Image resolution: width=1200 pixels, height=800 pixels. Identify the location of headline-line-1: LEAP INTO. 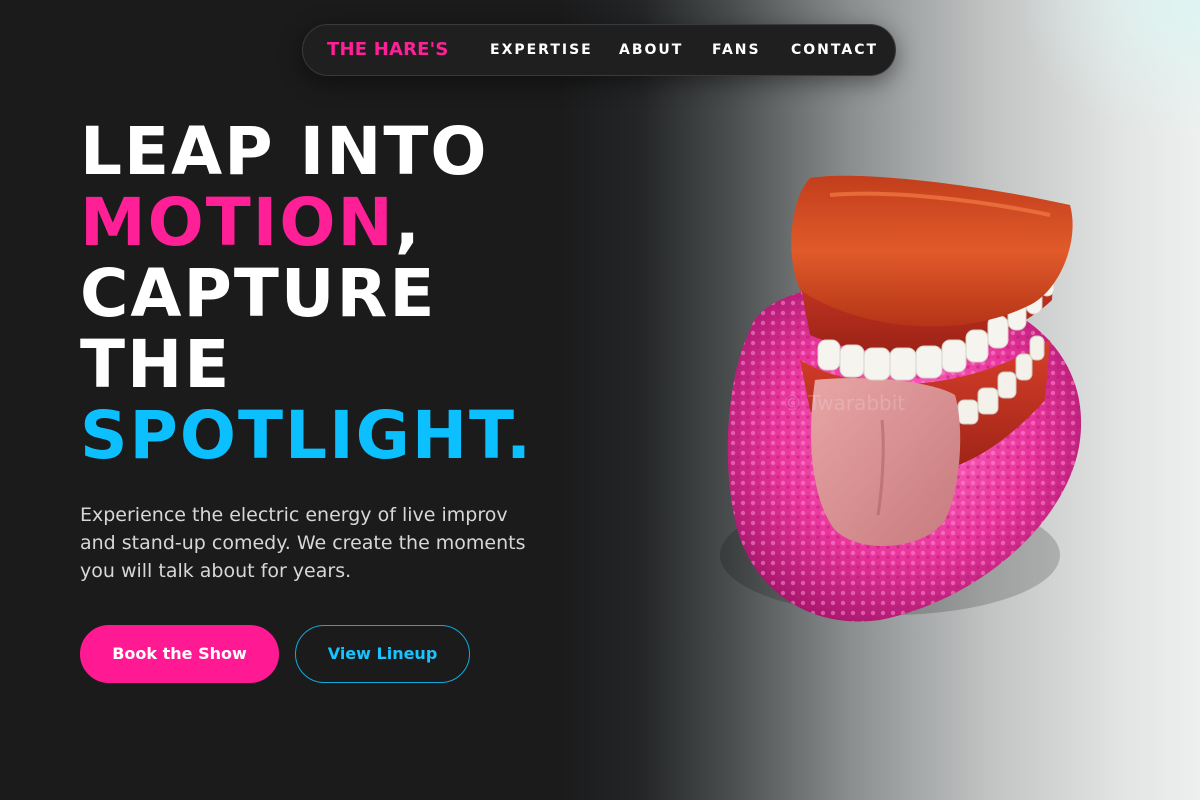
(284, 151).